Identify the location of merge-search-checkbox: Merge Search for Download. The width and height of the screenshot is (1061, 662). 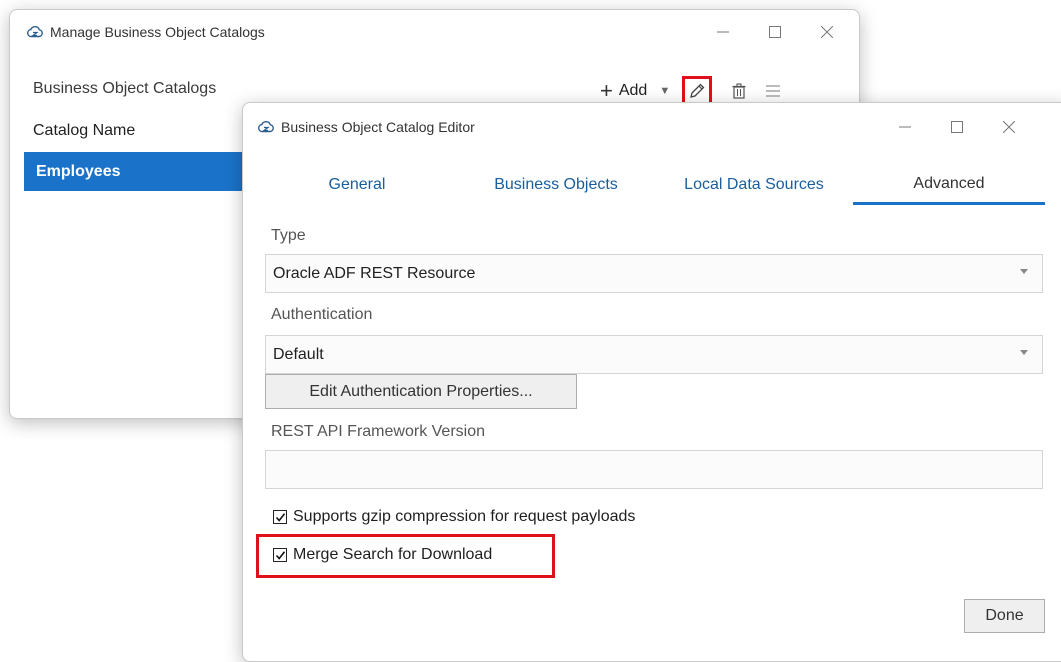
(382, 555).